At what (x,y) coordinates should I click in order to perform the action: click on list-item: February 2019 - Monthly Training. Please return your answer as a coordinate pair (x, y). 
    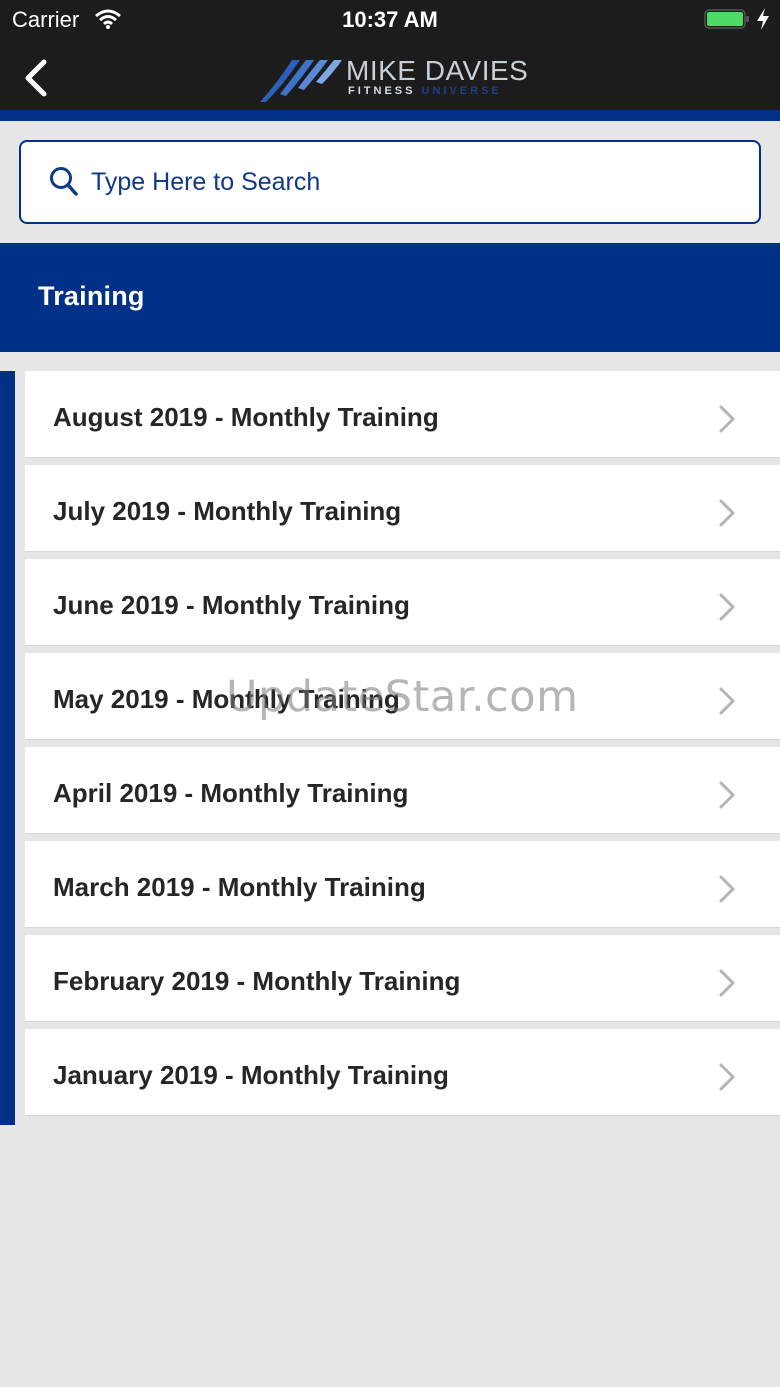
    Looking at the image, I should click on (402, 978).